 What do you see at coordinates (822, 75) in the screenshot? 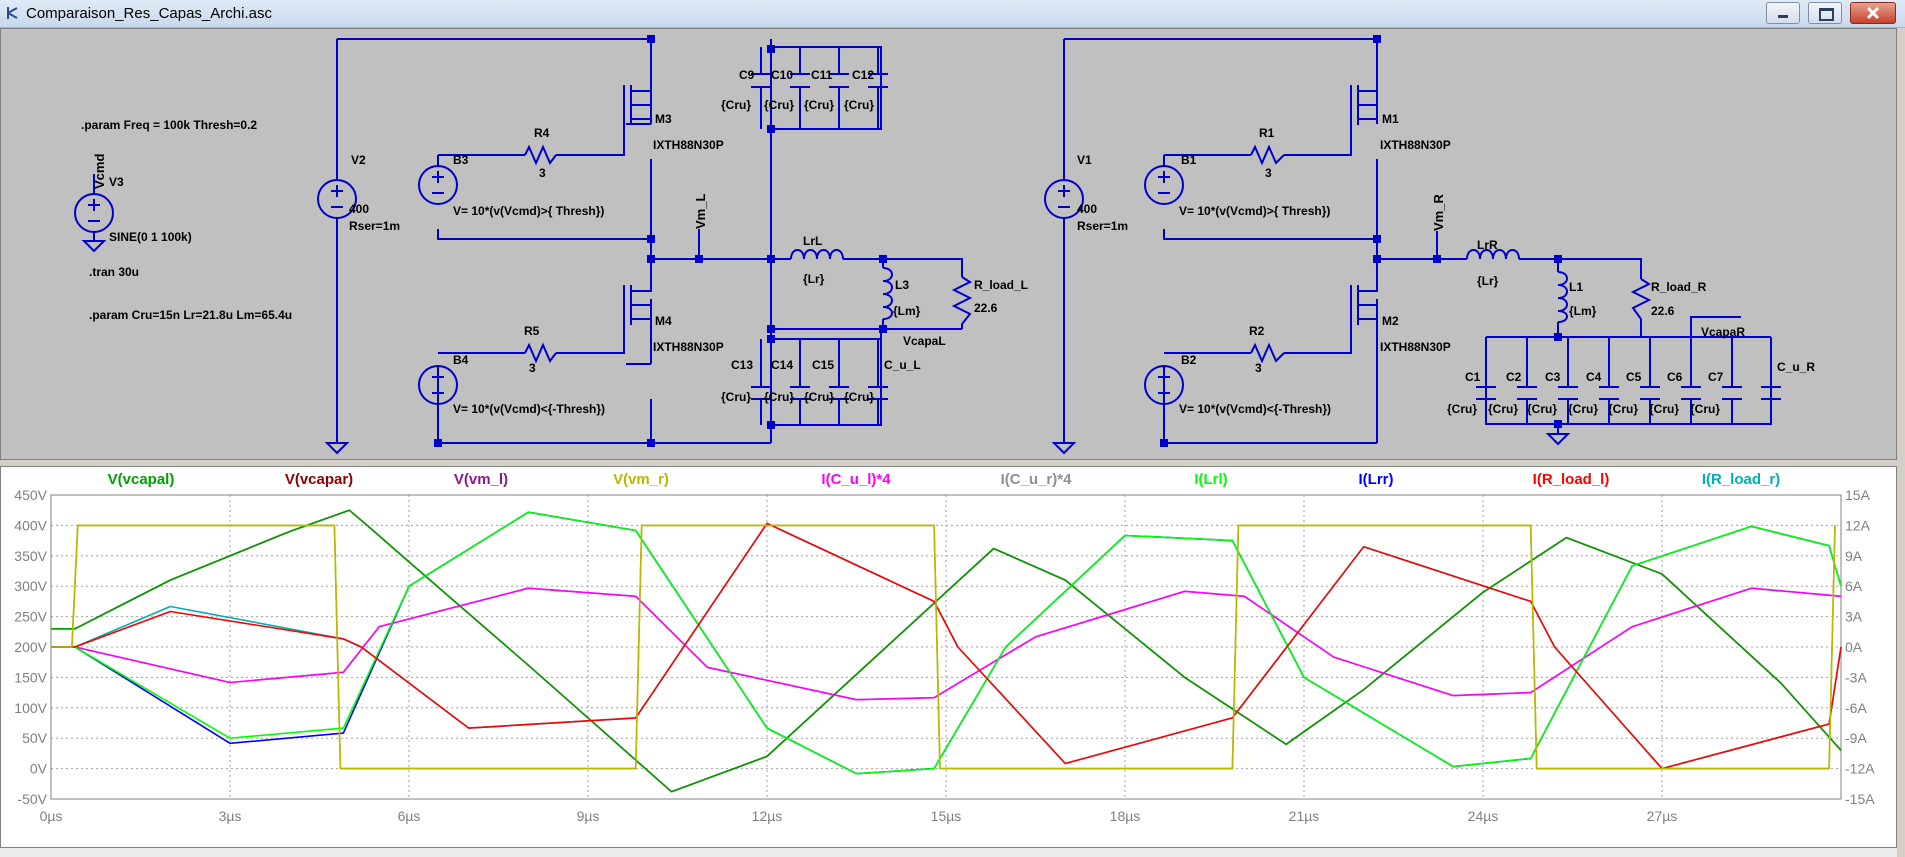
I see `cap-c11-name: C11` at bounding box center [822, 75].